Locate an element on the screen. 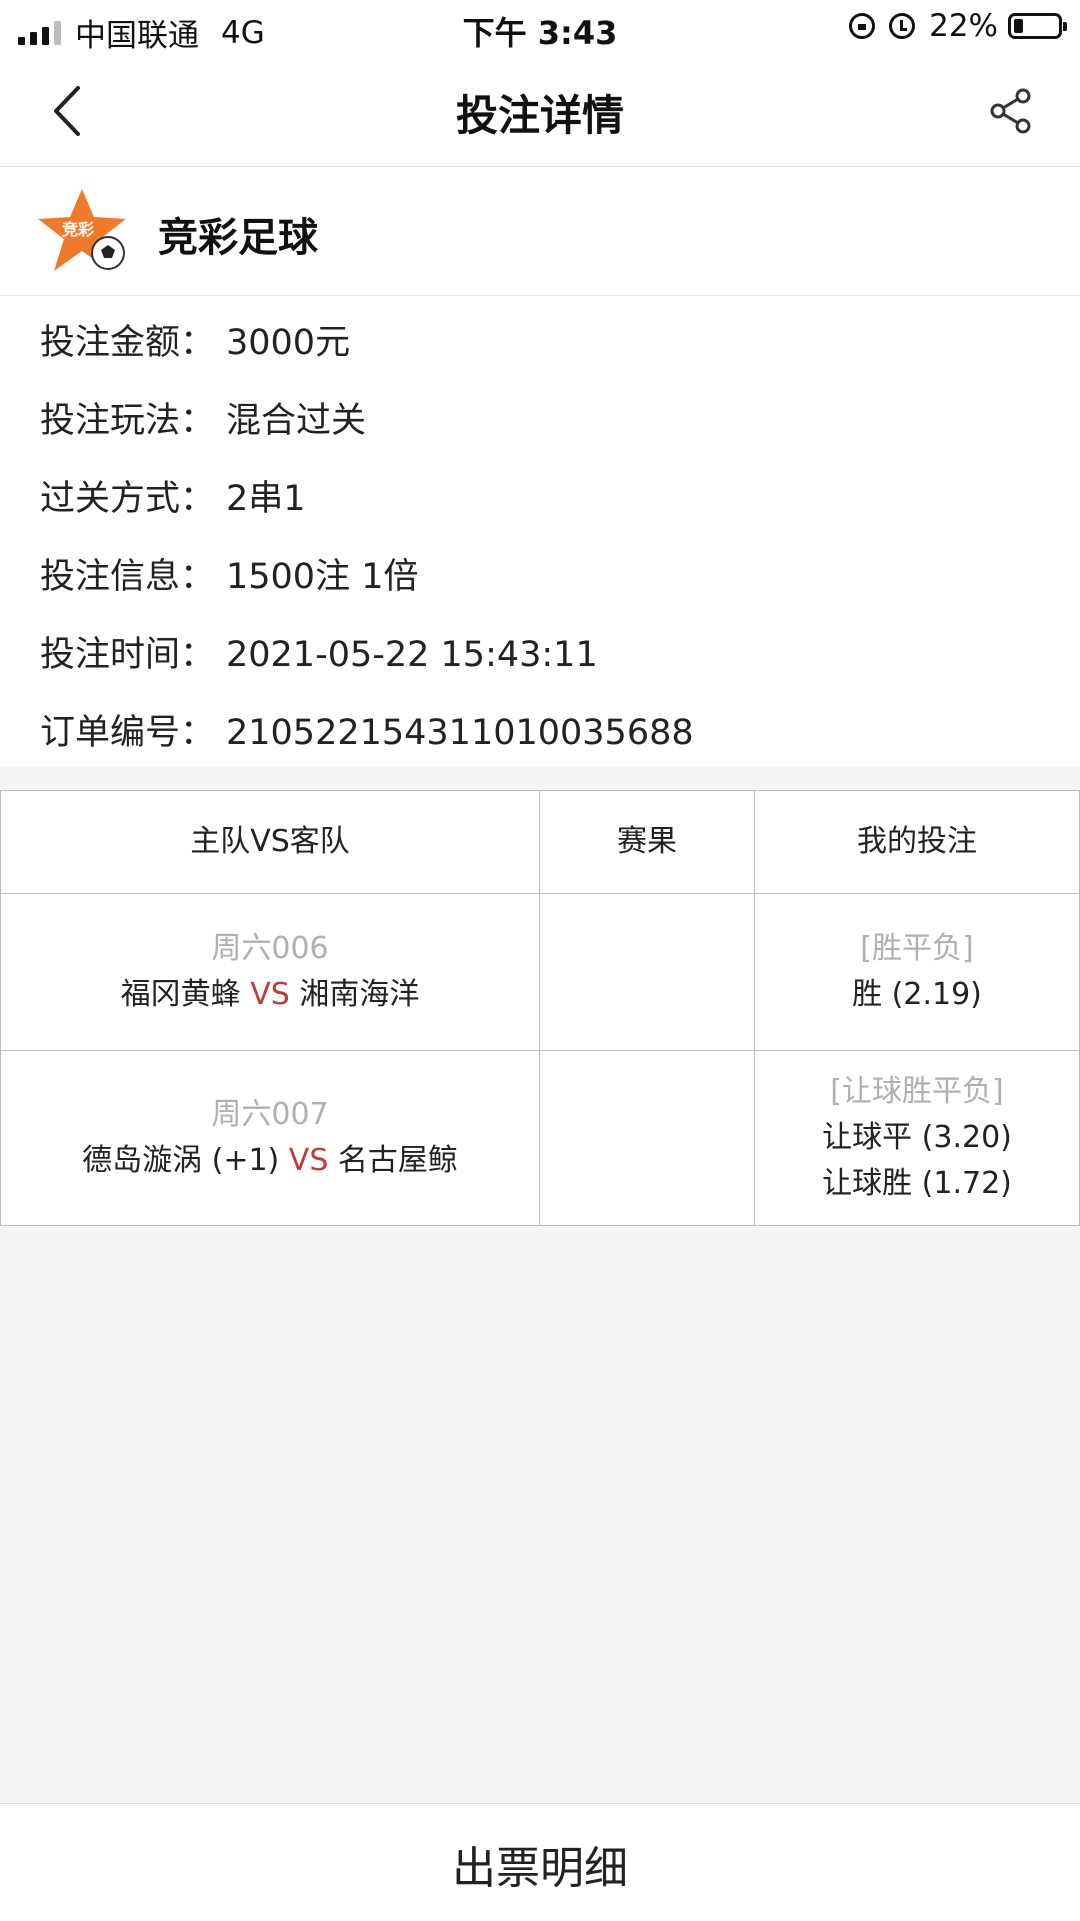  info-row-time: 投注时间： 2021-05-22 15:43:11 is located at coordinates (319, 651).